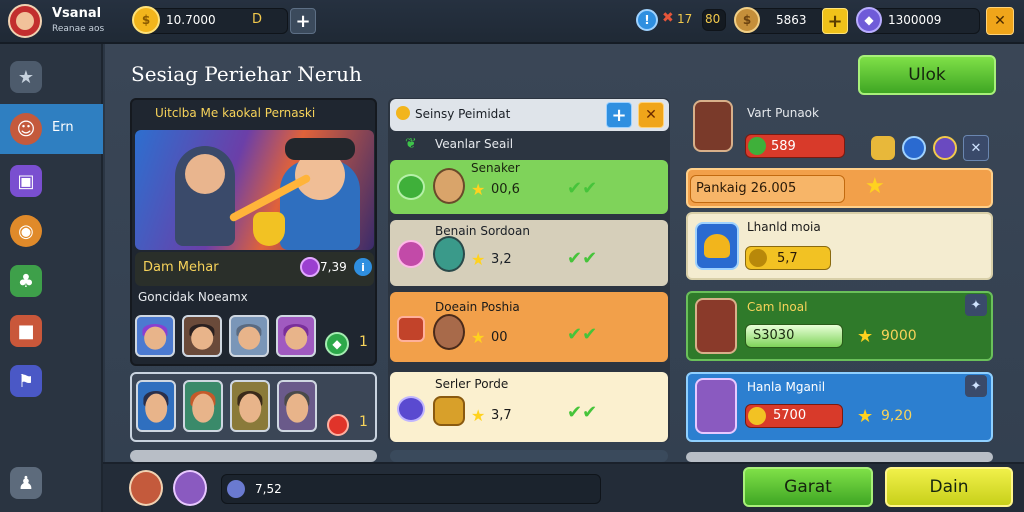  I want to click on item2-check-icon: ✔✔, so click(582, 258).